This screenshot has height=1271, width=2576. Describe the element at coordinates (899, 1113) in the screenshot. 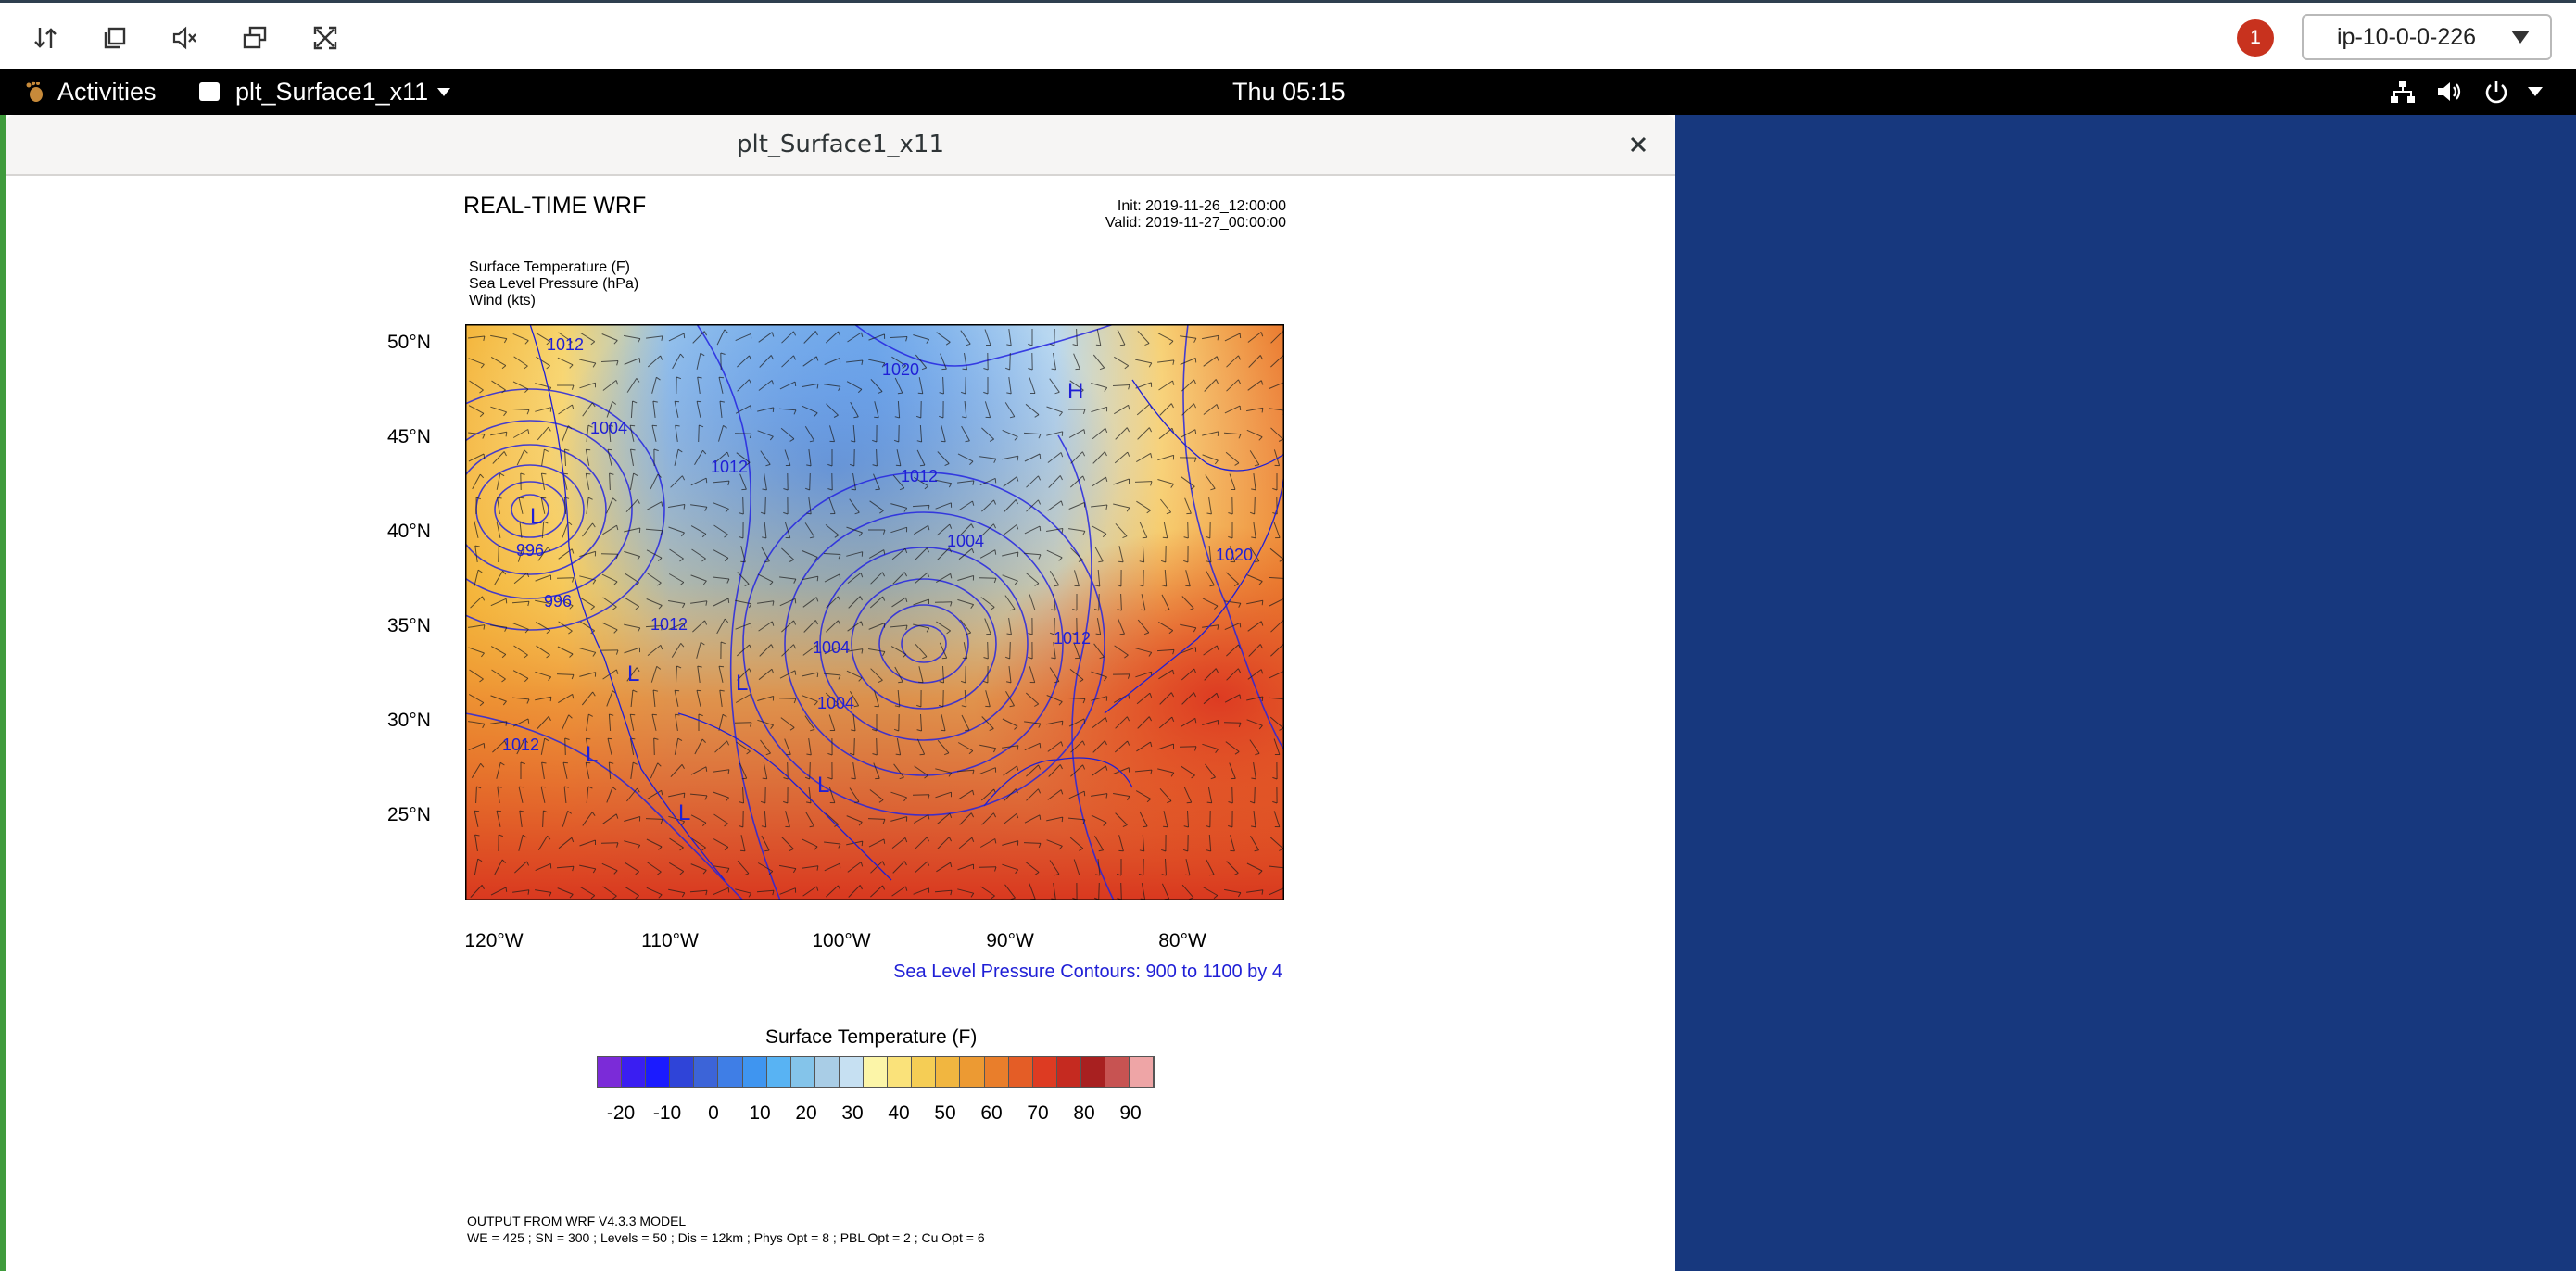

I see `colorbar-label: 40` at that location.